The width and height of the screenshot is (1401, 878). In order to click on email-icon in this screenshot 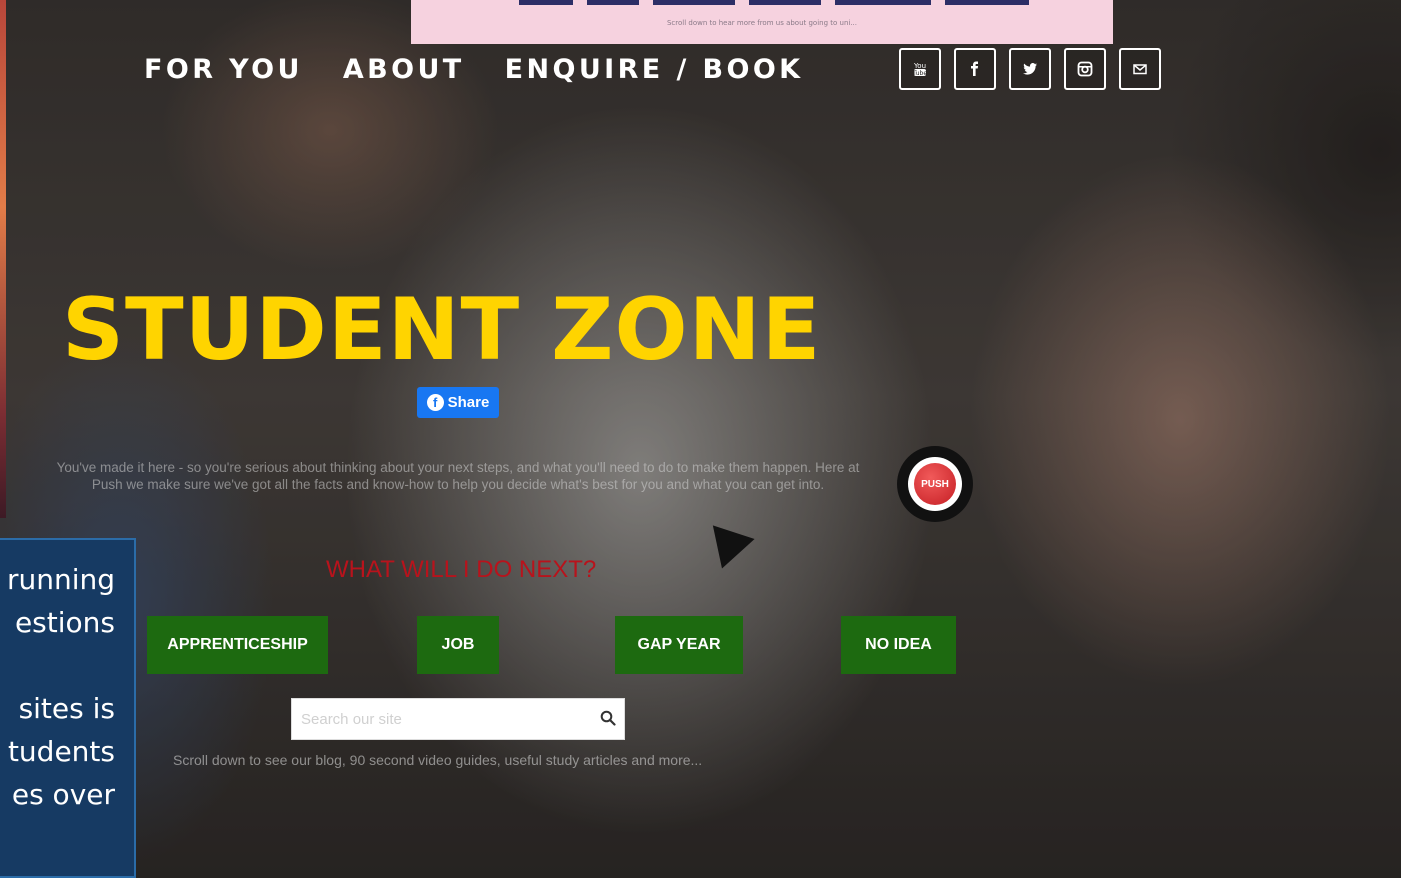, I will do `click(1140, 69)`.